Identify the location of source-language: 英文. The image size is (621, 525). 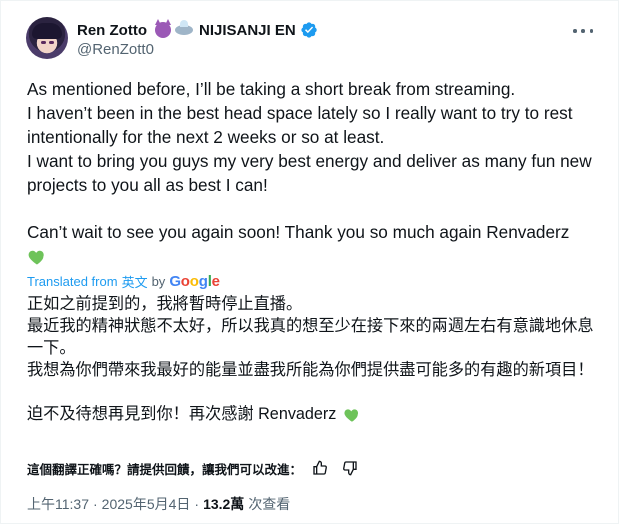
(135, 281).